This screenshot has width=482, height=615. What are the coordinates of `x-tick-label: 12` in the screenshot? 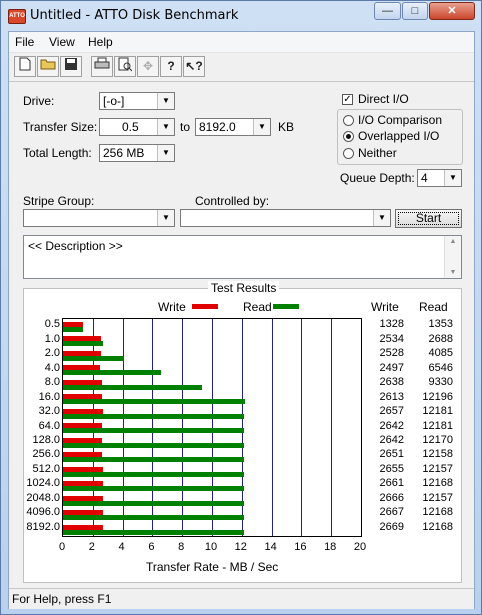 It's located at (240, 547).